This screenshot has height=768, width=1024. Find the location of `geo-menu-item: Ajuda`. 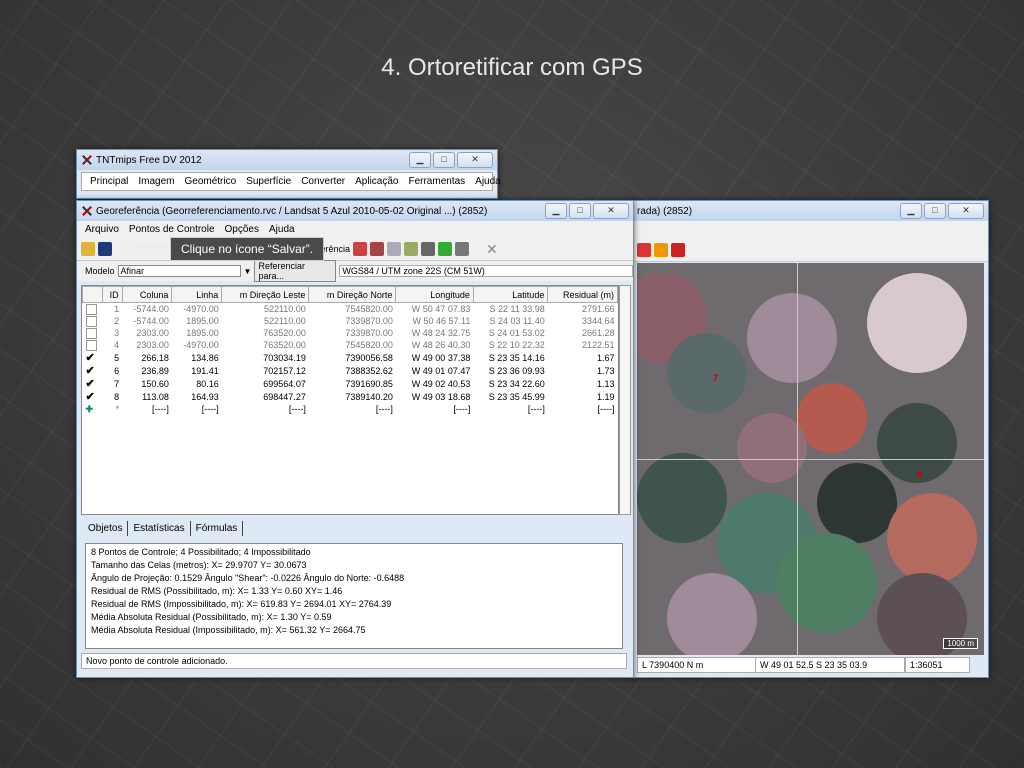

geo-menu-item: Ajuda is located at coordinates (282, 229).